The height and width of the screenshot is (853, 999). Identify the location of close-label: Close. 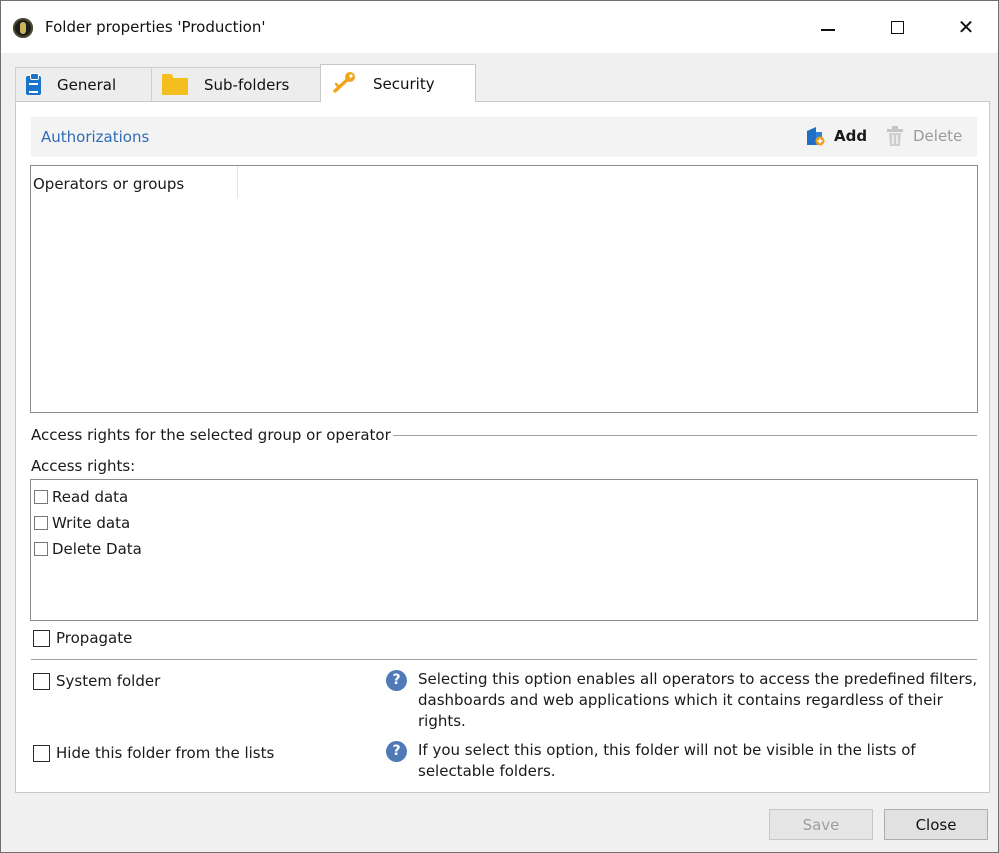
(936, 824).